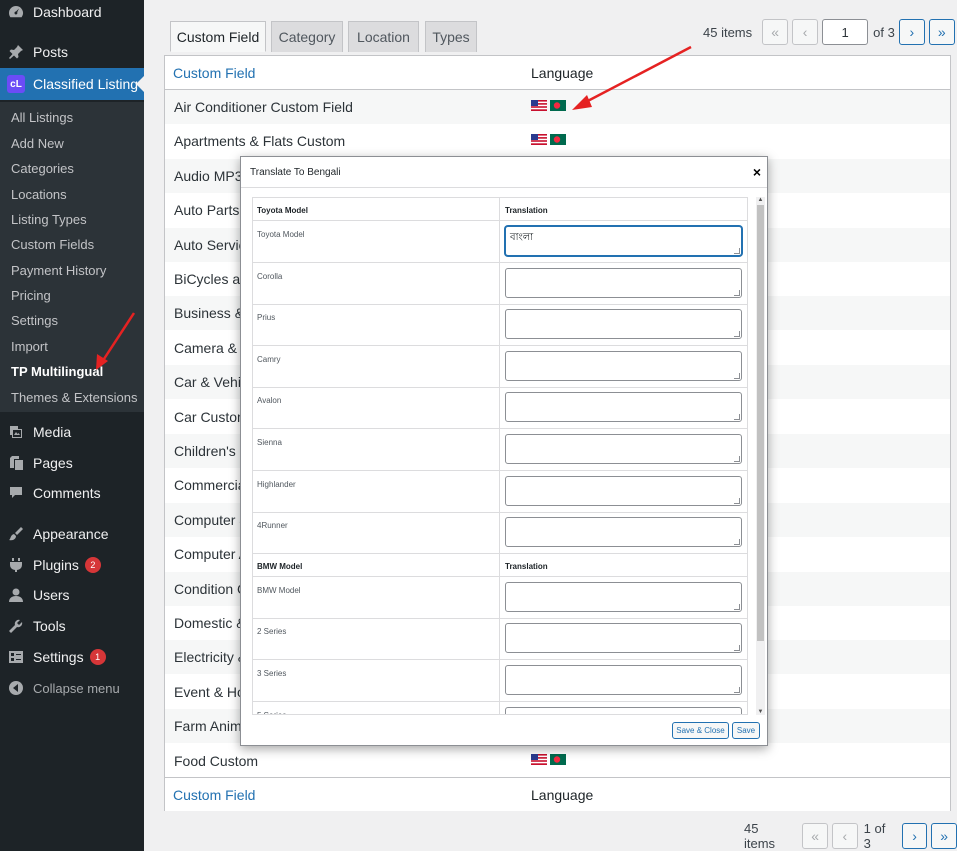 This screenshot has height=851, width=957. Describe the element at coordinates (211, 382) in the screenshot. I see `custom-field-name: Car & Vehic` at that location.